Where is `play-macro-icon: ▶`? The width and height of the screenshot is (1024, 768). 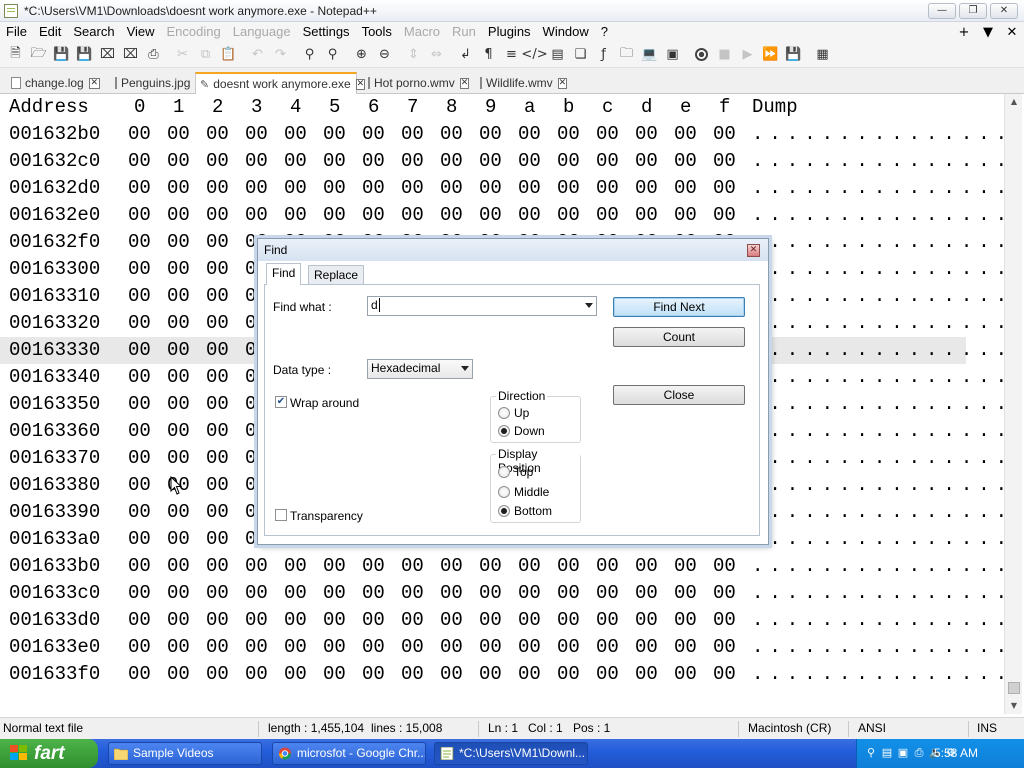
play-macro-icon: ▶ is located at coordinates (747, 55).